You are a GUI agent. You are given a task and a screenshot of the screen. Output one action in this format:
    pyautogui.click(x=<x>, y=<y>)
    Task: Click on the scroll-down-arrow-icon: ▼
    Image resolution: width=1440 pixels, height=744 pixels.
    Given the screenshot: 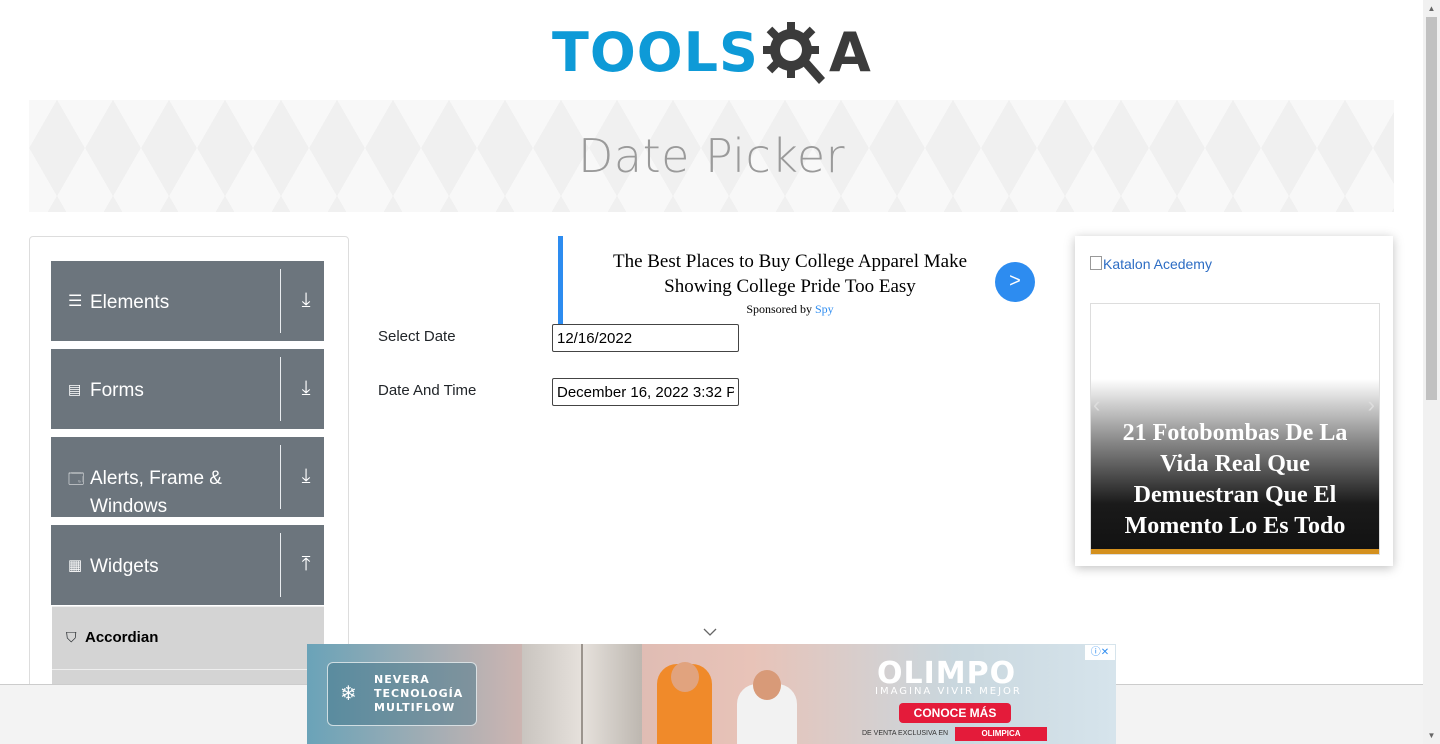 What is the action you would take?
    pyautogui.click(x=1431, y=735)
    